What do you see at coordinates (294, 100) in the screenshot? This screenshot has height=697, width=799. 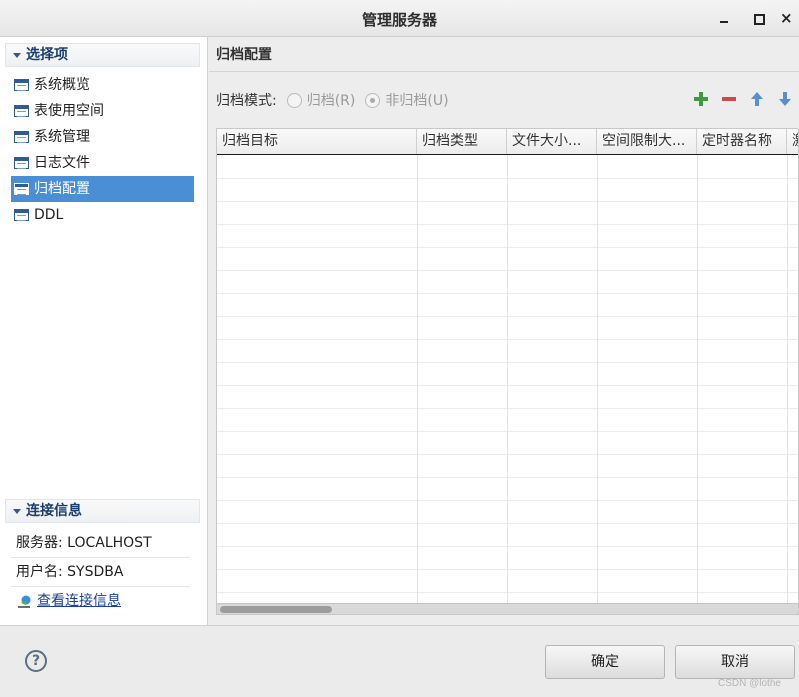 I see `radio-circle-icon` at bounding box center [294, 100].